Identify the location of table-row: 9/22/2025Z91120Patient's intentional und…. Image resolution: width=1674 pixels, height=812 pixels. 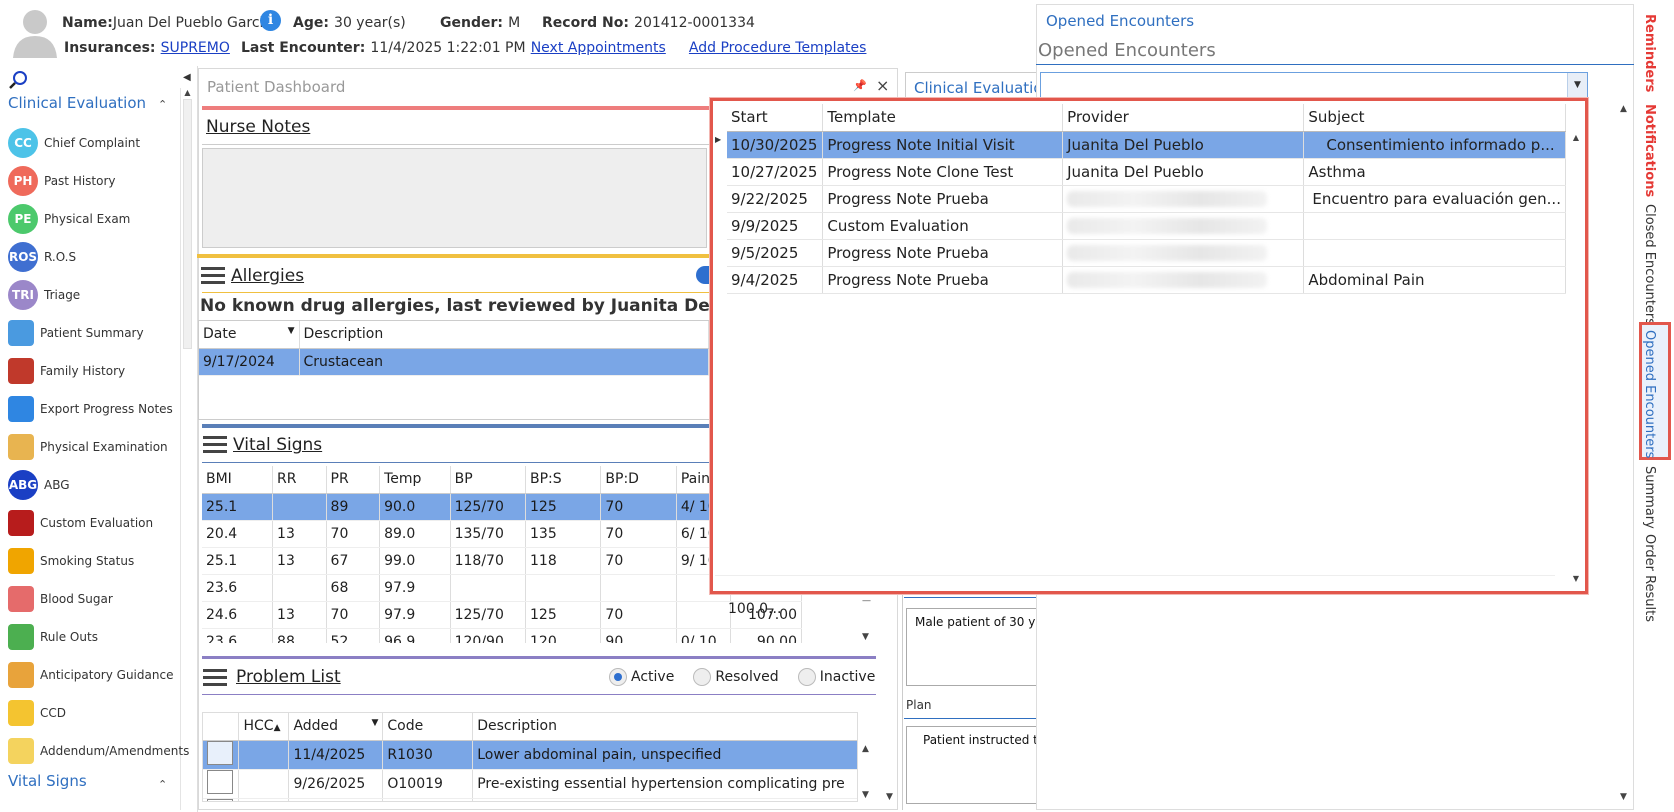
(530, 799).